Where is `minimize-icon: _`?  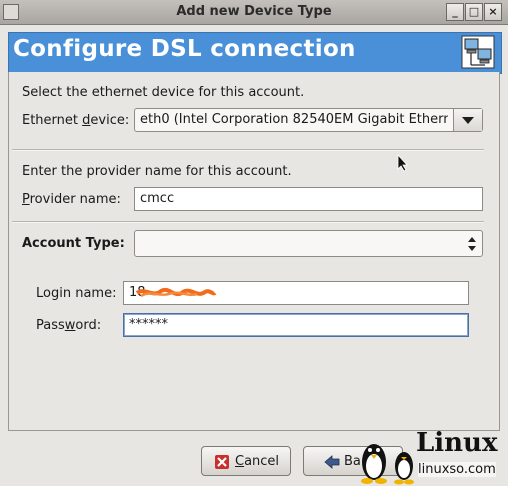
minimize-icon: _ is located at coordinates (455, 11).